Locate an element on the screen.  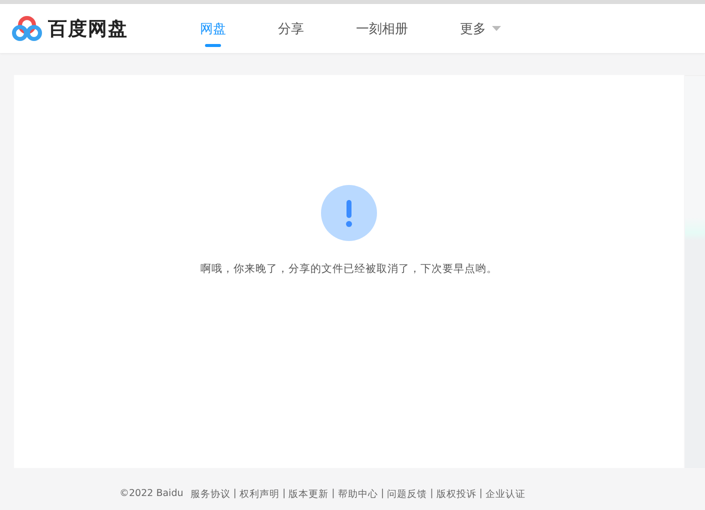
caret-icon is located at coordinates (496, 28).